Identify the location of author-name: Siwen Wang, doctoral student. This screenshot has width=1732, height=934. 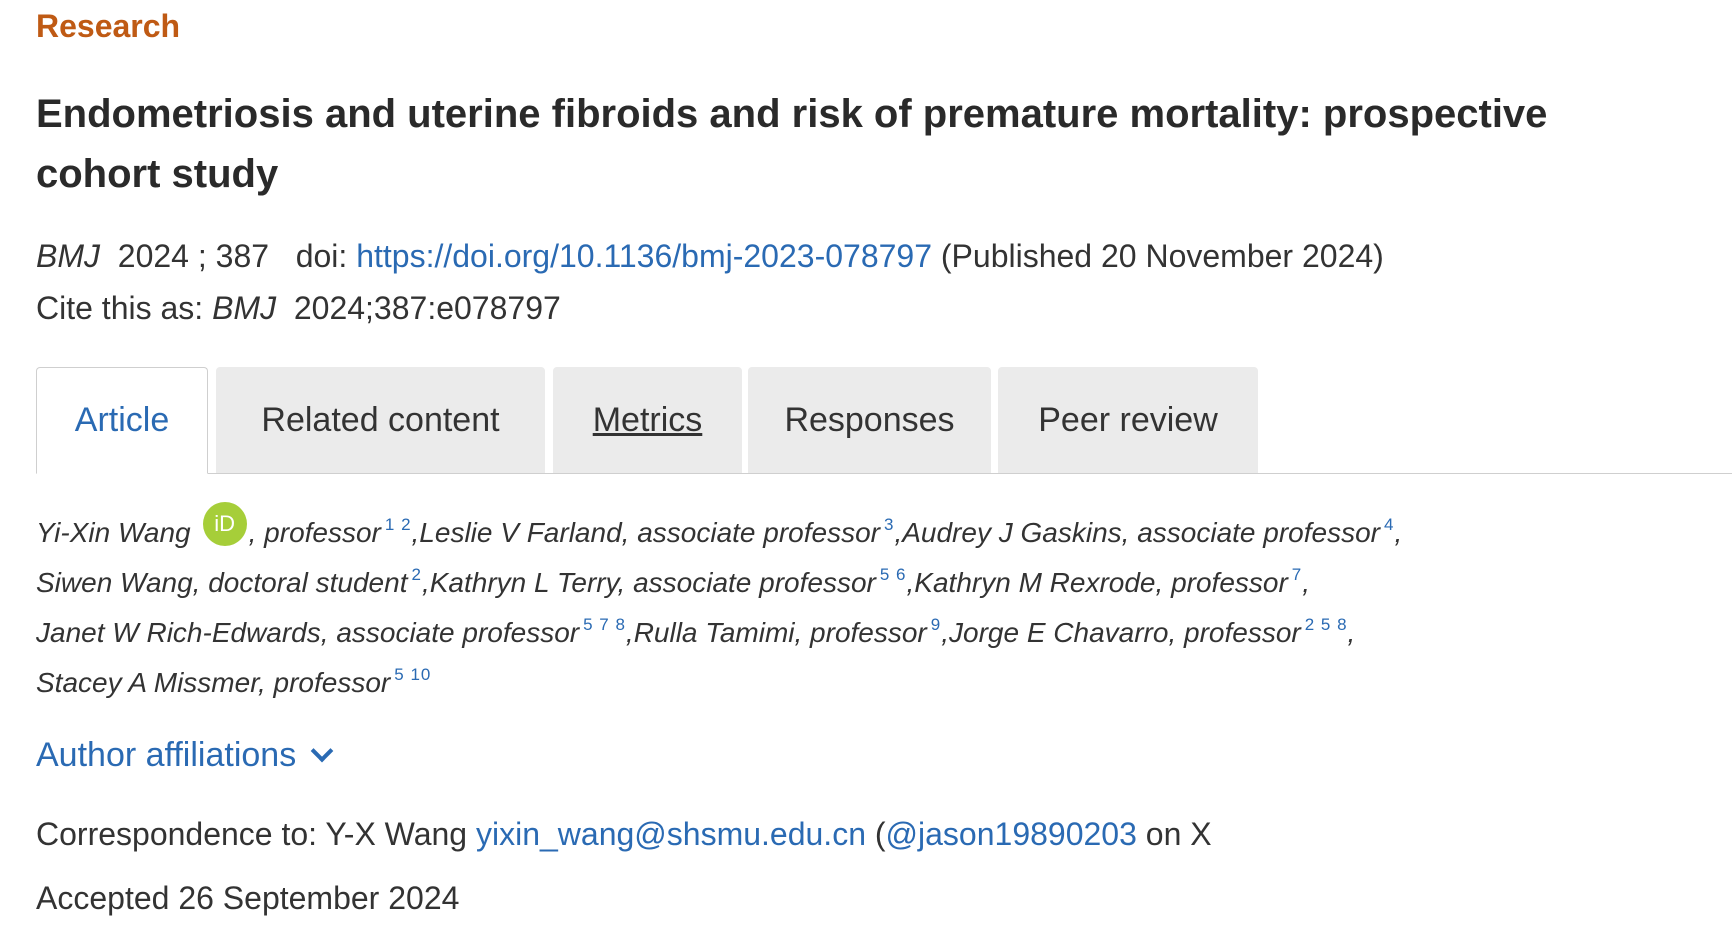
(221, 582).